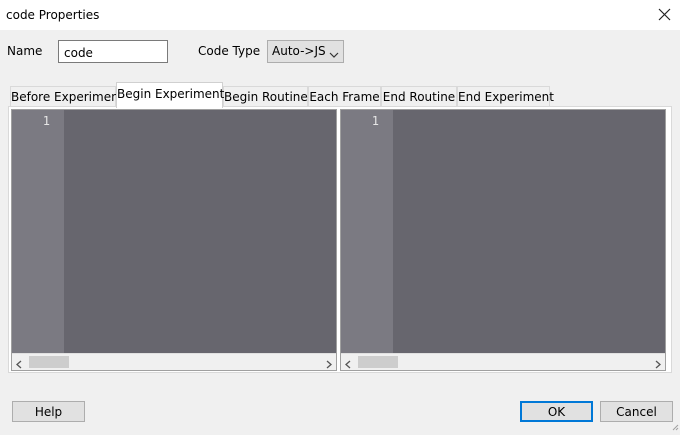 This screenshot has width=680, height=435. I want to click on chevron-down-icon, so click(334, 55).